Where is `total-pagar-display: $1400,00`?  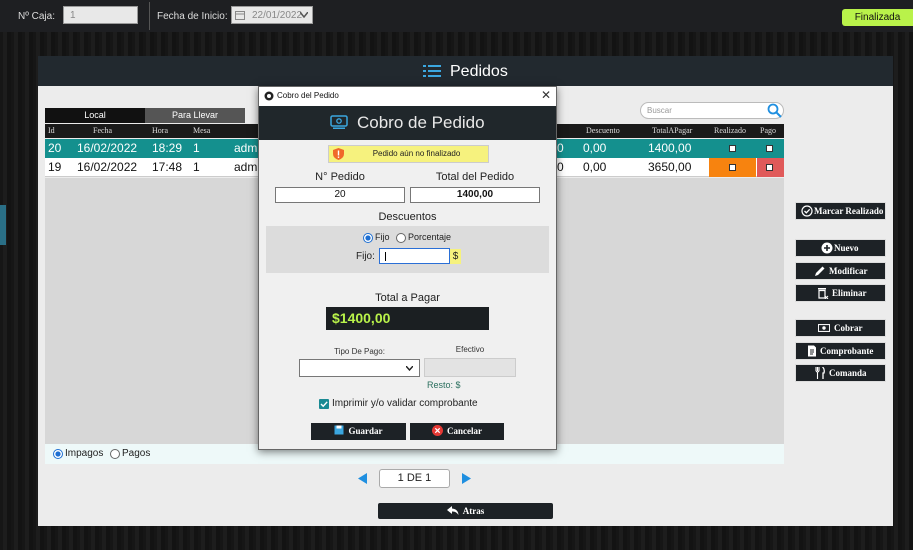
total-pagar-display: $1400,00 is located at coordinates (407, 318).